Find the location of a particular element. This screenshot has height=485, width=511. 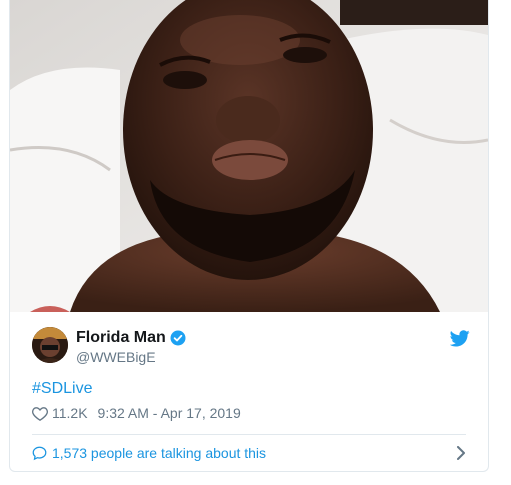

chevron-right-icon is located at coordinates (461, 453).